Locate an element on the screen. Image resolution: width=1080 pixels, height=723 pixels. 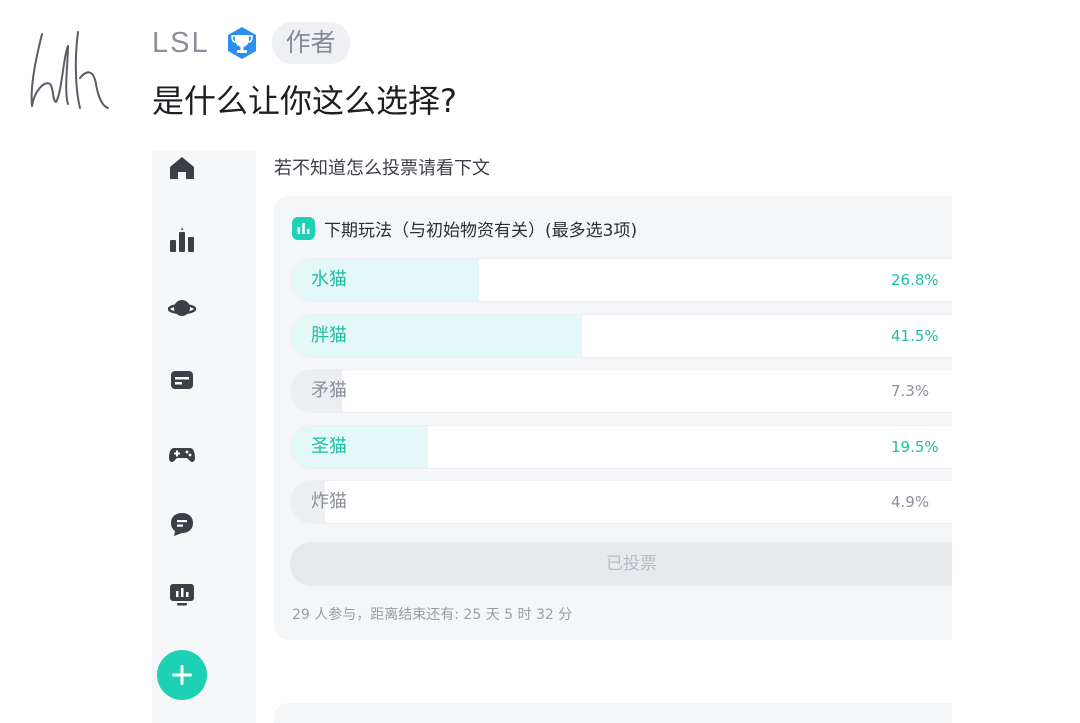
comment-text: 是什么让你这么选择? is located at coordinates (304, 101).